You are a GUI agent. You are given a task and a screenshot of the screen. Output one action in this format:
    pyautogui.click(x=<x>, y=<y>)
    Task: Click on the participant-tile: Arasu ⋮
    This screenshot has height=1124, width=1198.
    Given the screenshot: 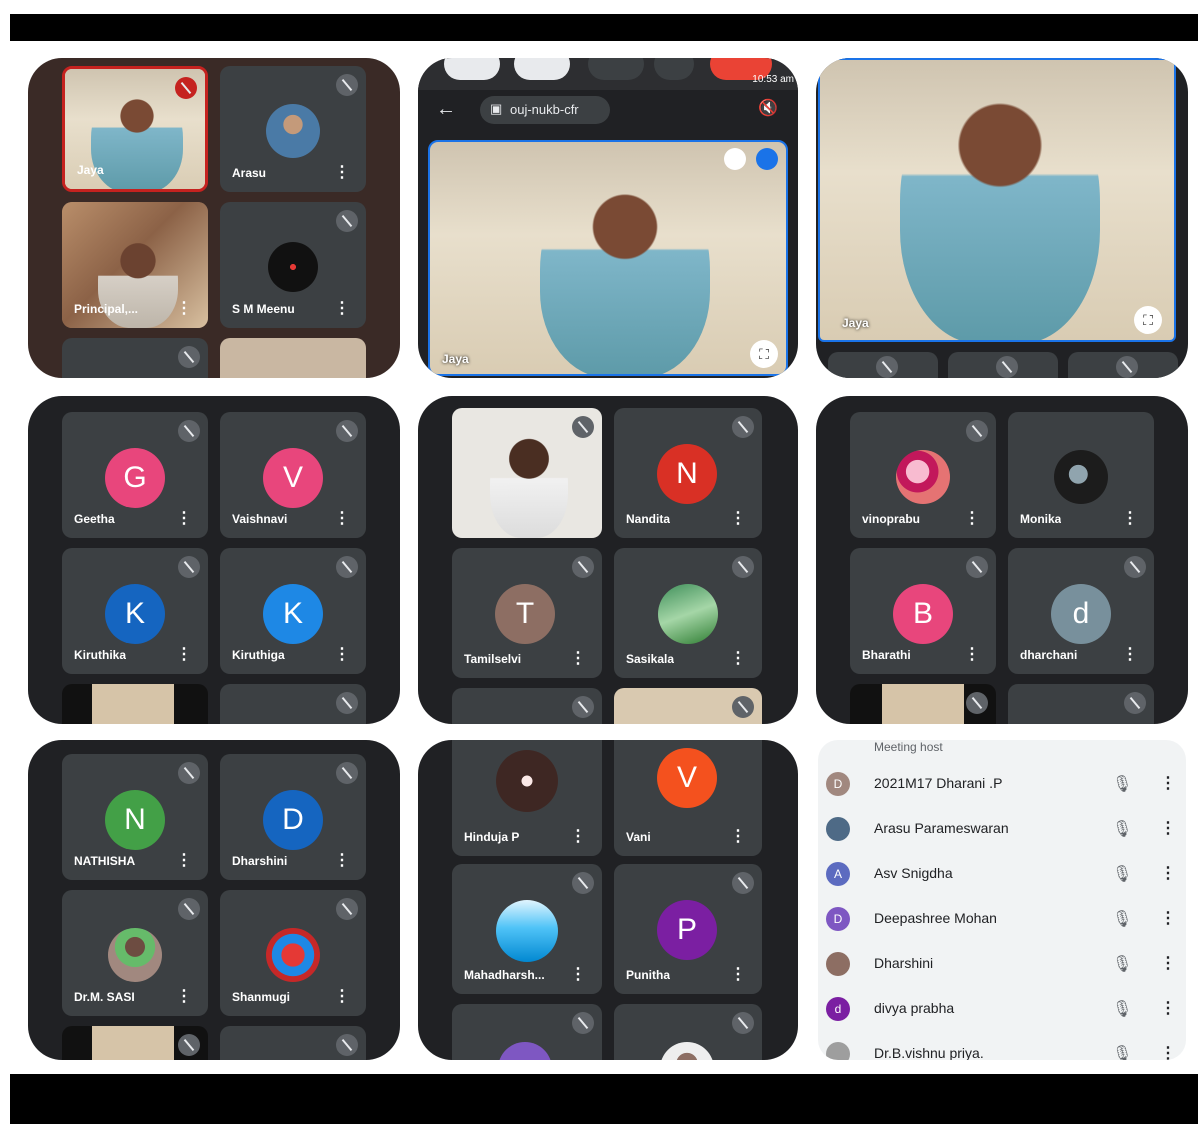 What is the action you would take?
    pyautogui.click(x=293, y=129)
    